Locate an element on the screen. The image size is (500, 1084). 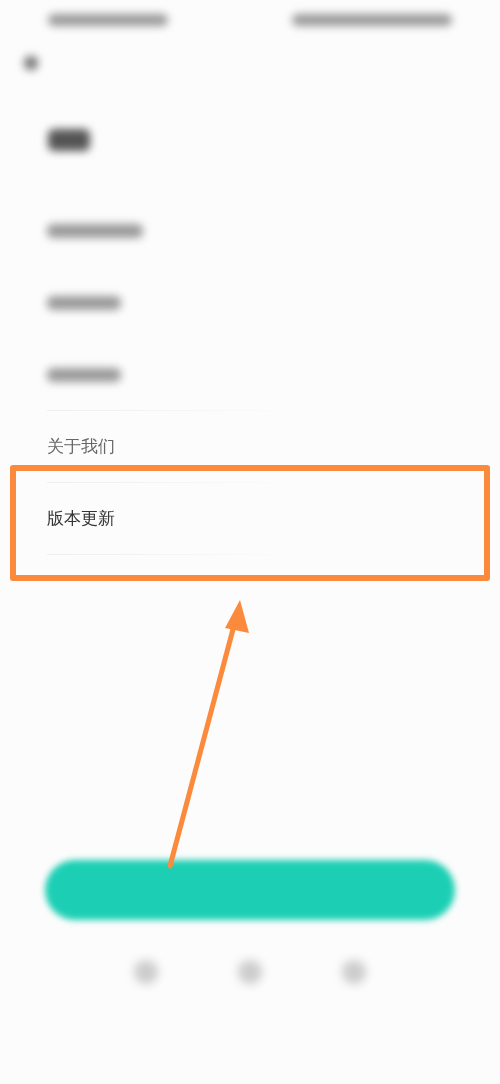
page-title is located at coordinates (69, 140).